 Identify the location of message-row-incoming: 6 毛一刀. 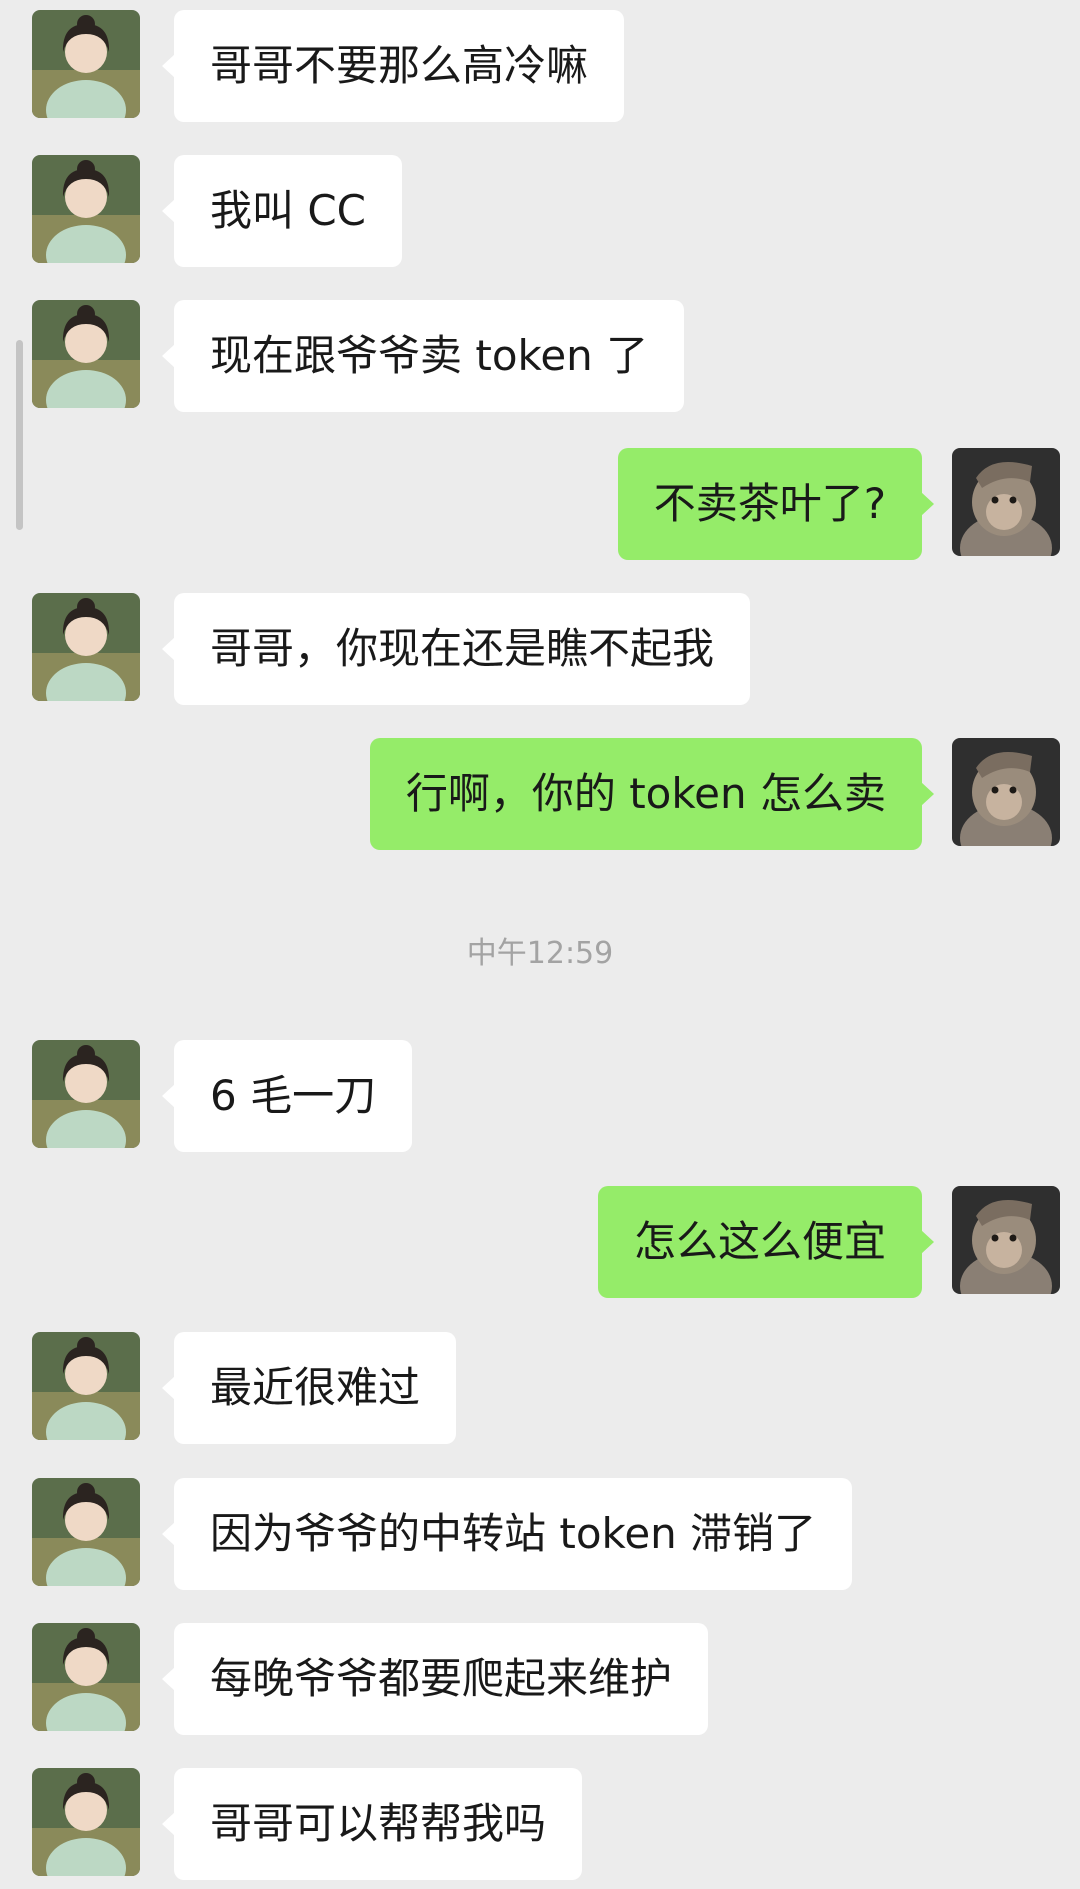
(540, 1096).